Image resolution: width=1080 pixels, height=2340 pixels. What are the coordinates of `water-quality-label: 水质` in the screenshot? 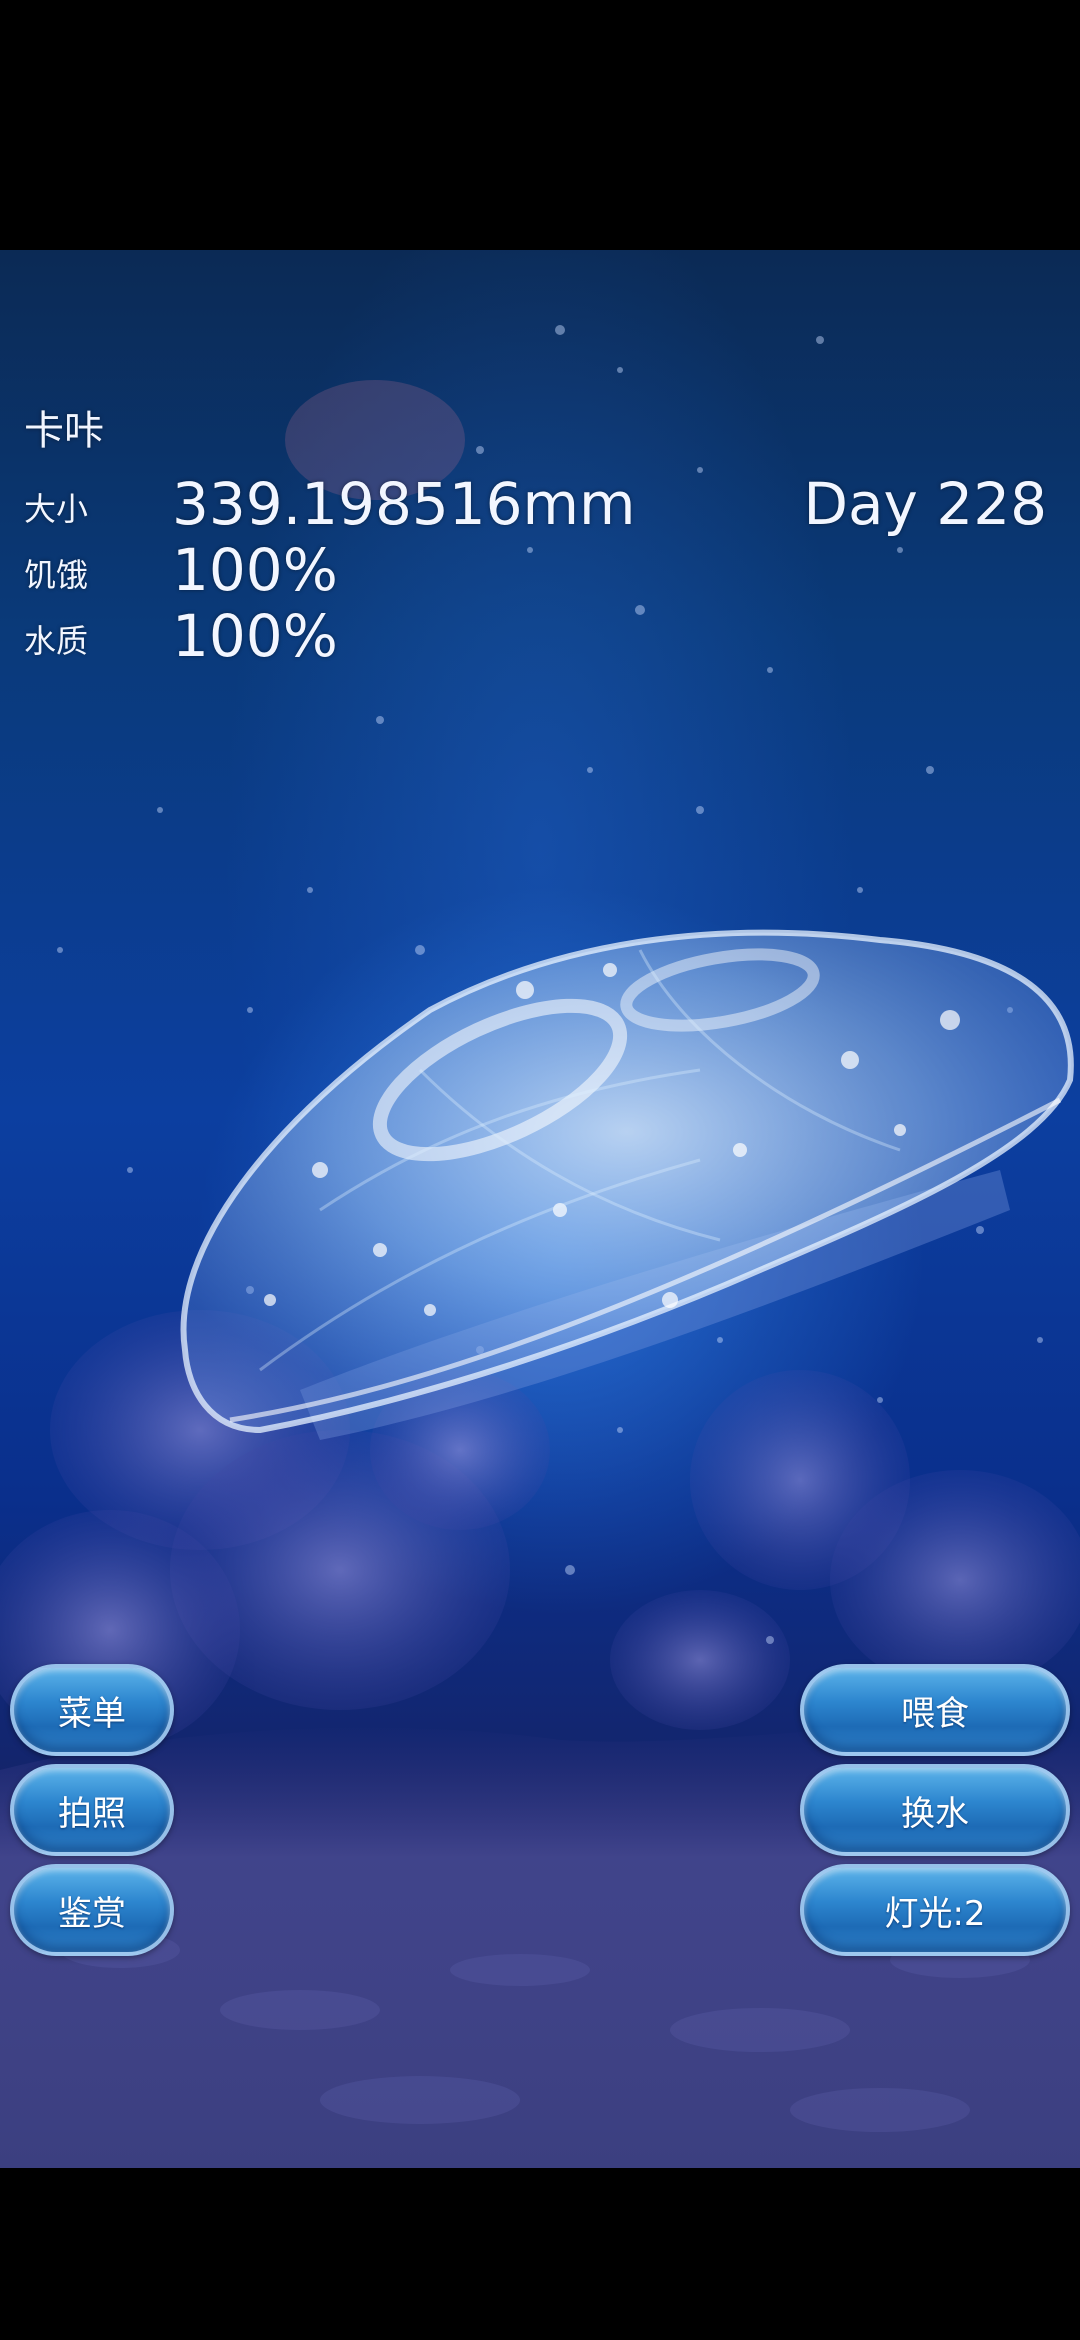 It's located at (56, 641).